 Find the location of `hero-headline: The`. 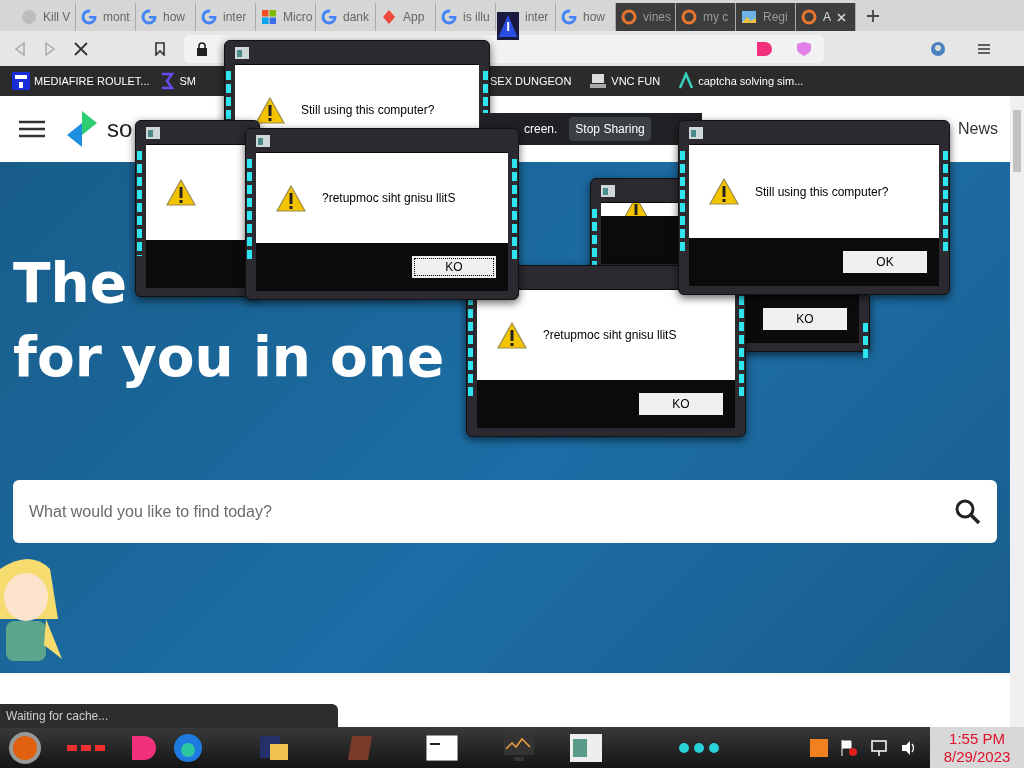

hero-headline: The is located at coordinates (70, 283).